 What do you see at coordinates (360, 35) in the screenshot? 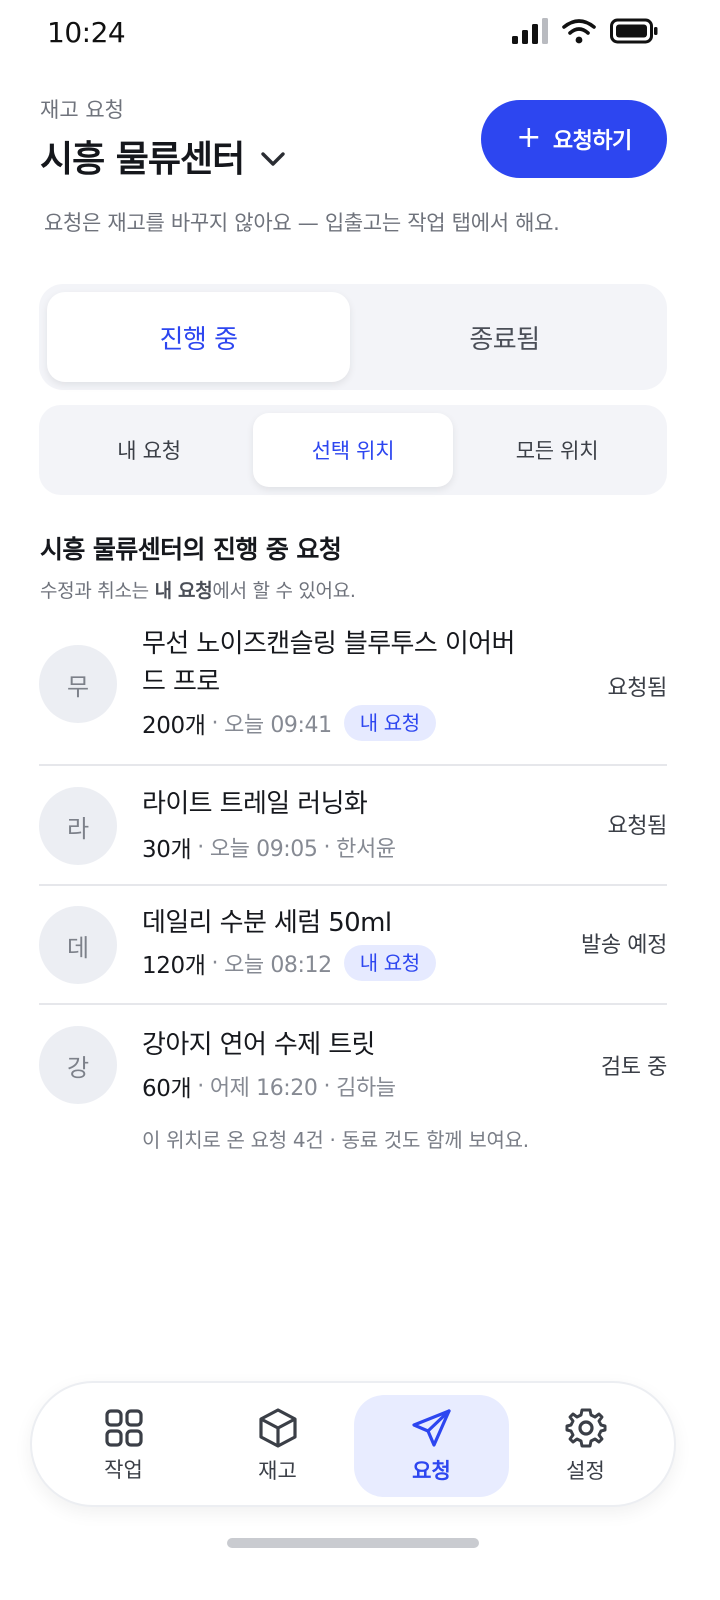
I see `status-bar: 10:24` at bounding box center [360, 35].